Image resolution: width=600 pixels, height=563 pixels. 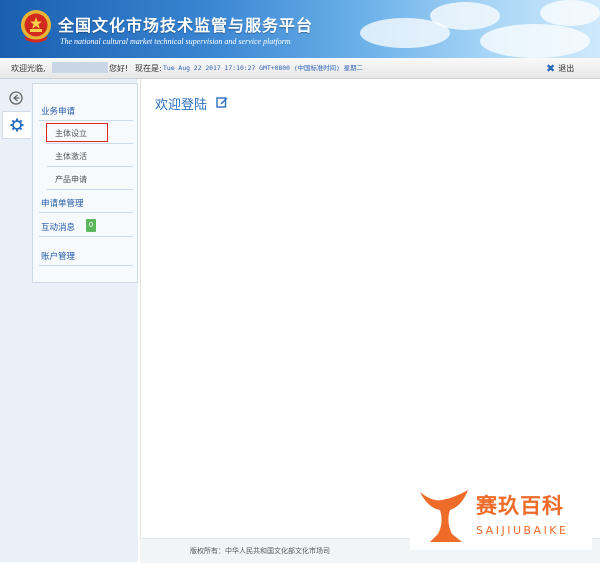 What do you see at coordinates (58, 228) in the screenshot?
I see `menu-label: 互动消息` at bounding box center [58, 228].